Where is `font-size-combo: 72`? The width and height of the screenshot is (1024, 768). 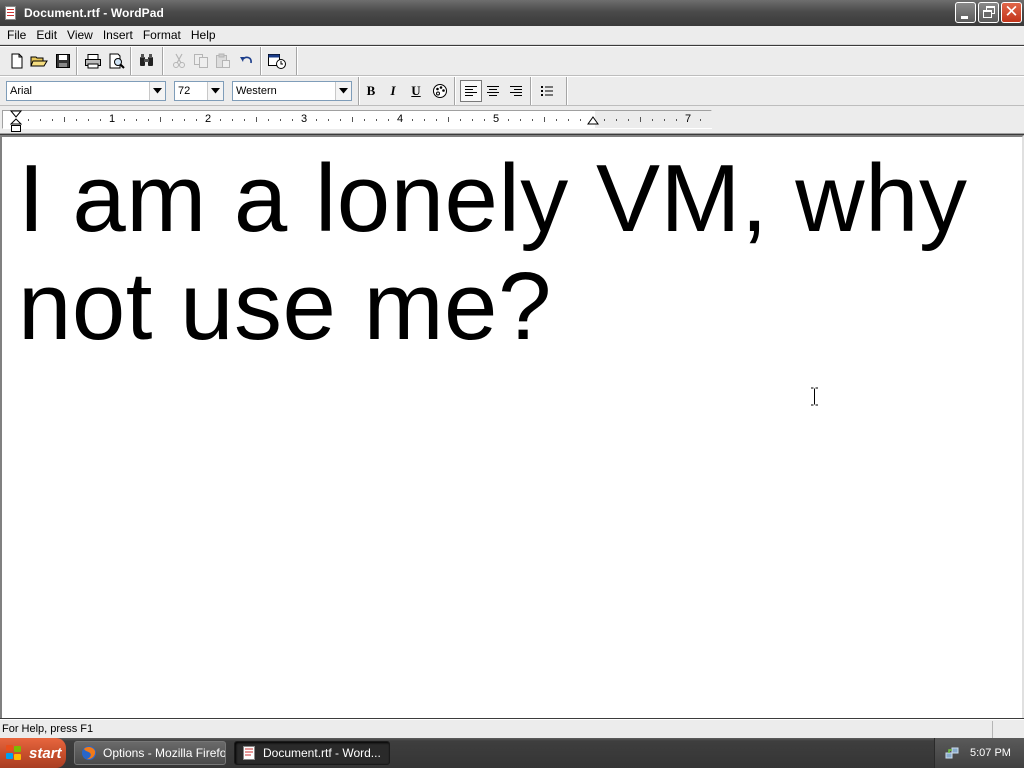 font-size-combo: 72 is located at coordinates (199, 91).